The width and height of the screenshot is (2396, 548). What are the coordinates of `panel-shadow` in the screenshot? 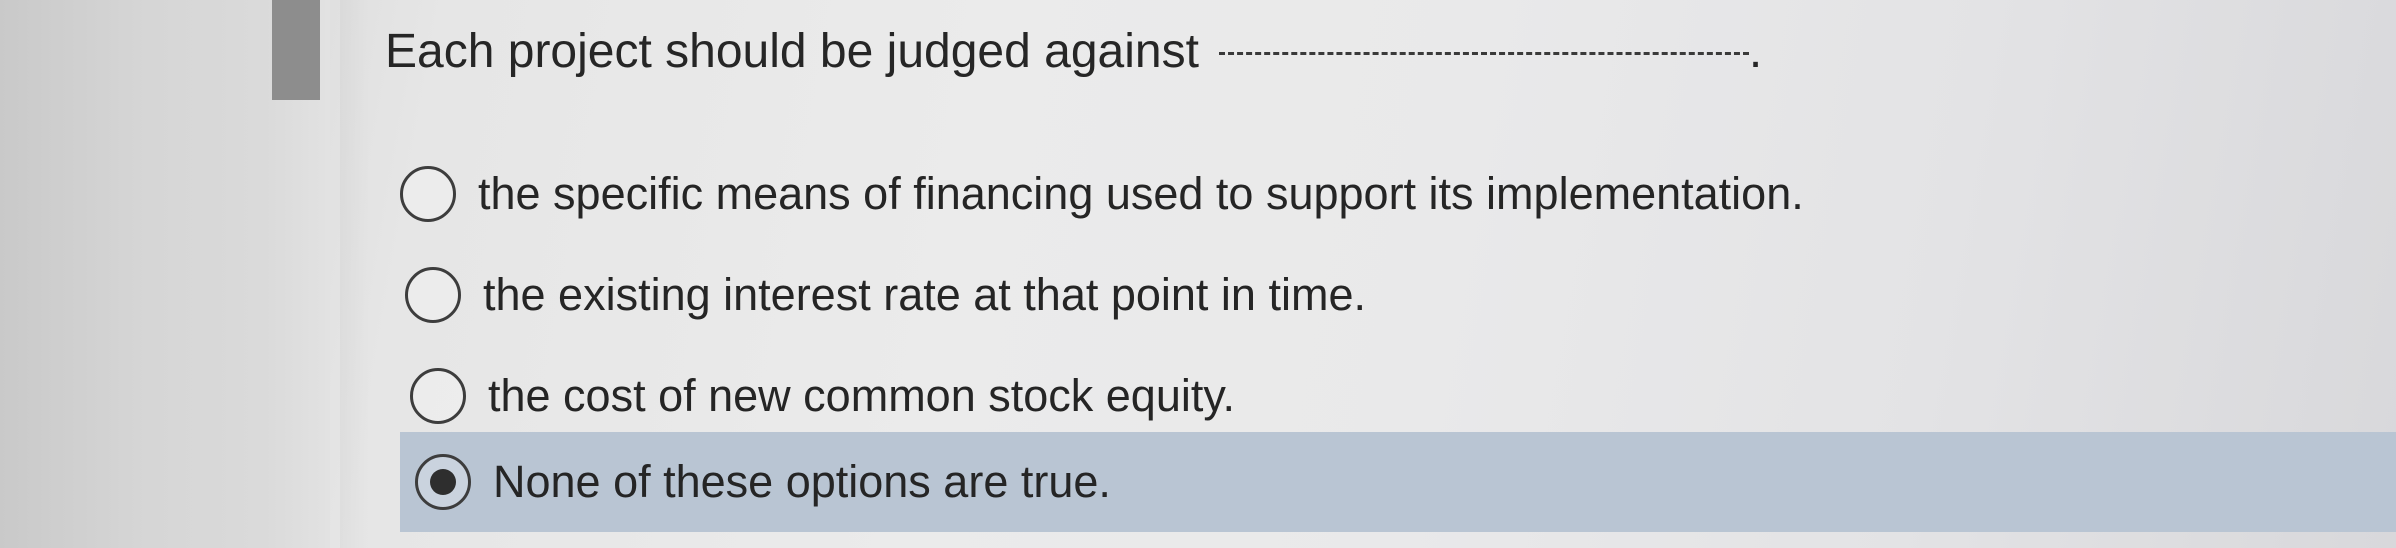 It's located at (355, 274).